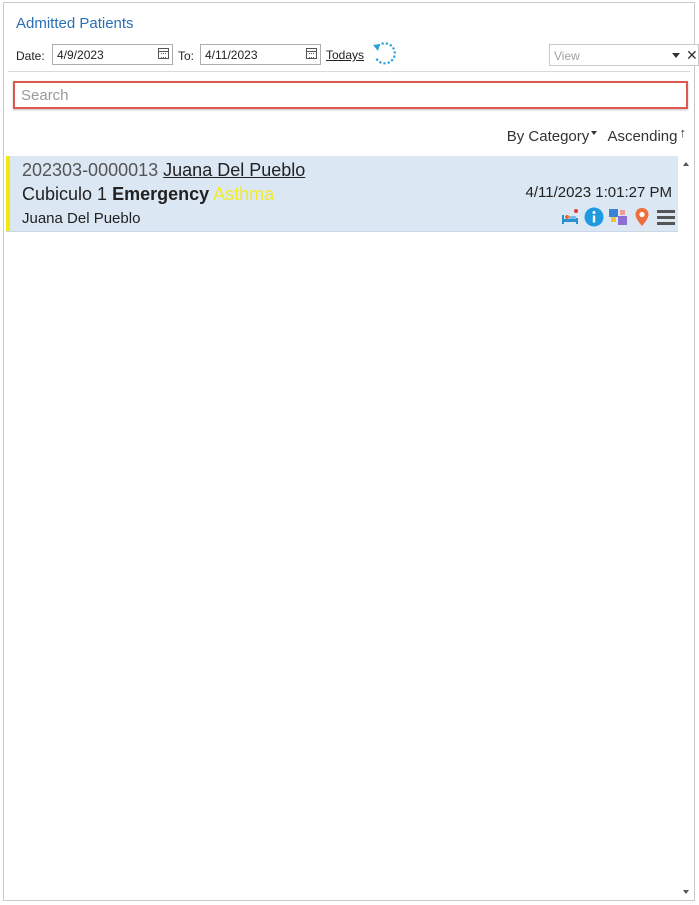 The image size is (699, 905). Describe the element at coordinates (642, 217) in the screenshot. I see `location-pin-icon` at that location.